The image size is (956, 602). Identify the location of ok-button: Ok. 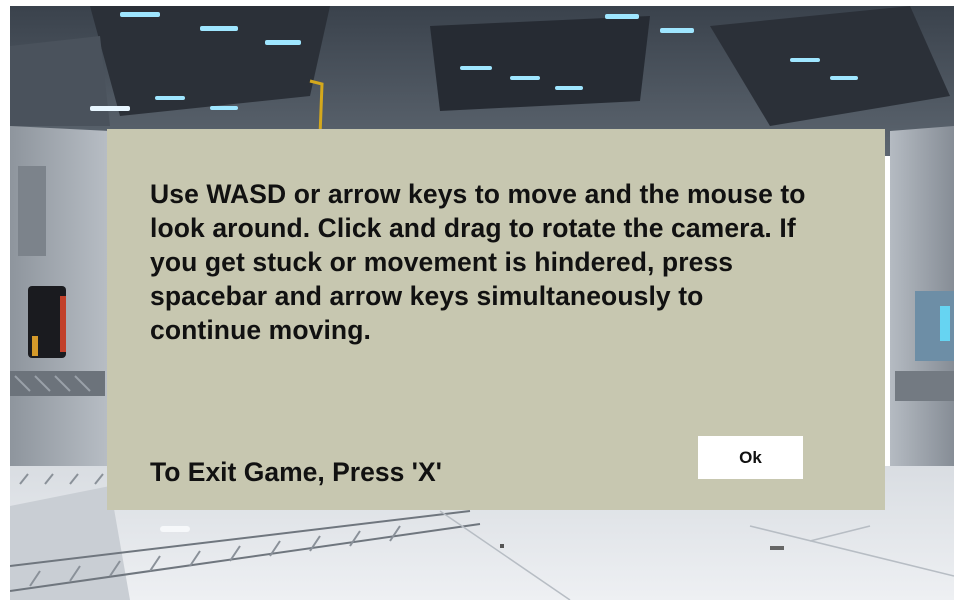
(750, 457).